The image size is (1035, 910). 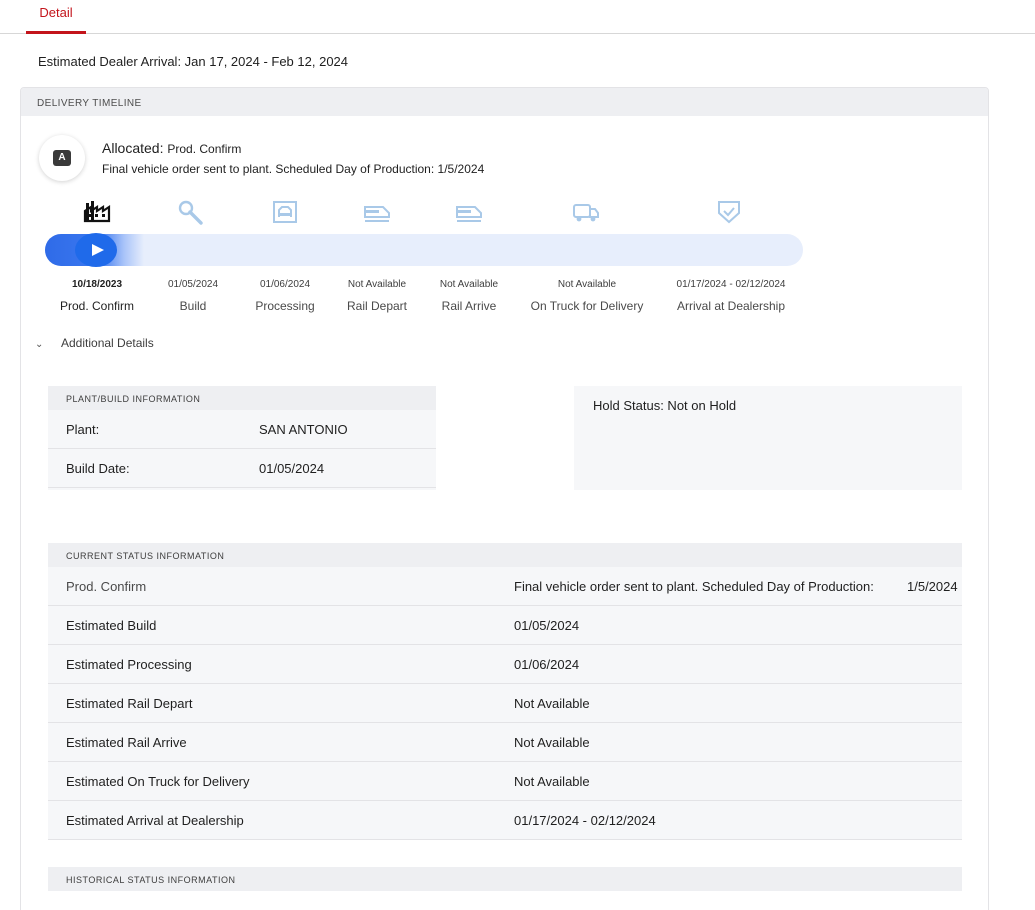 What do you see at coordinates (129, 703) in the screenshot?
I see `status-row-label: Estimated Rail Depart` at bounding box center [129, 703].